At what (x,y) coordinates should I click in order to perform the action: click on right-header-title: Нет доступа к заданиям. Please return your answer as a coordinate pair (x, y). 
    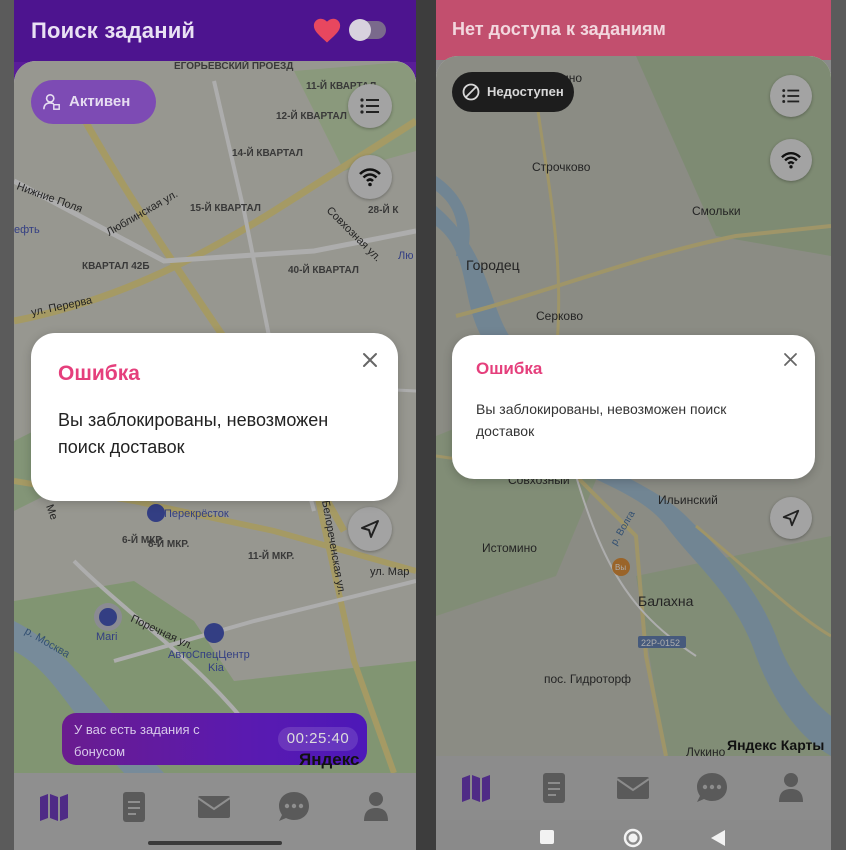
    Looking at the image, I should click on (559, 29).